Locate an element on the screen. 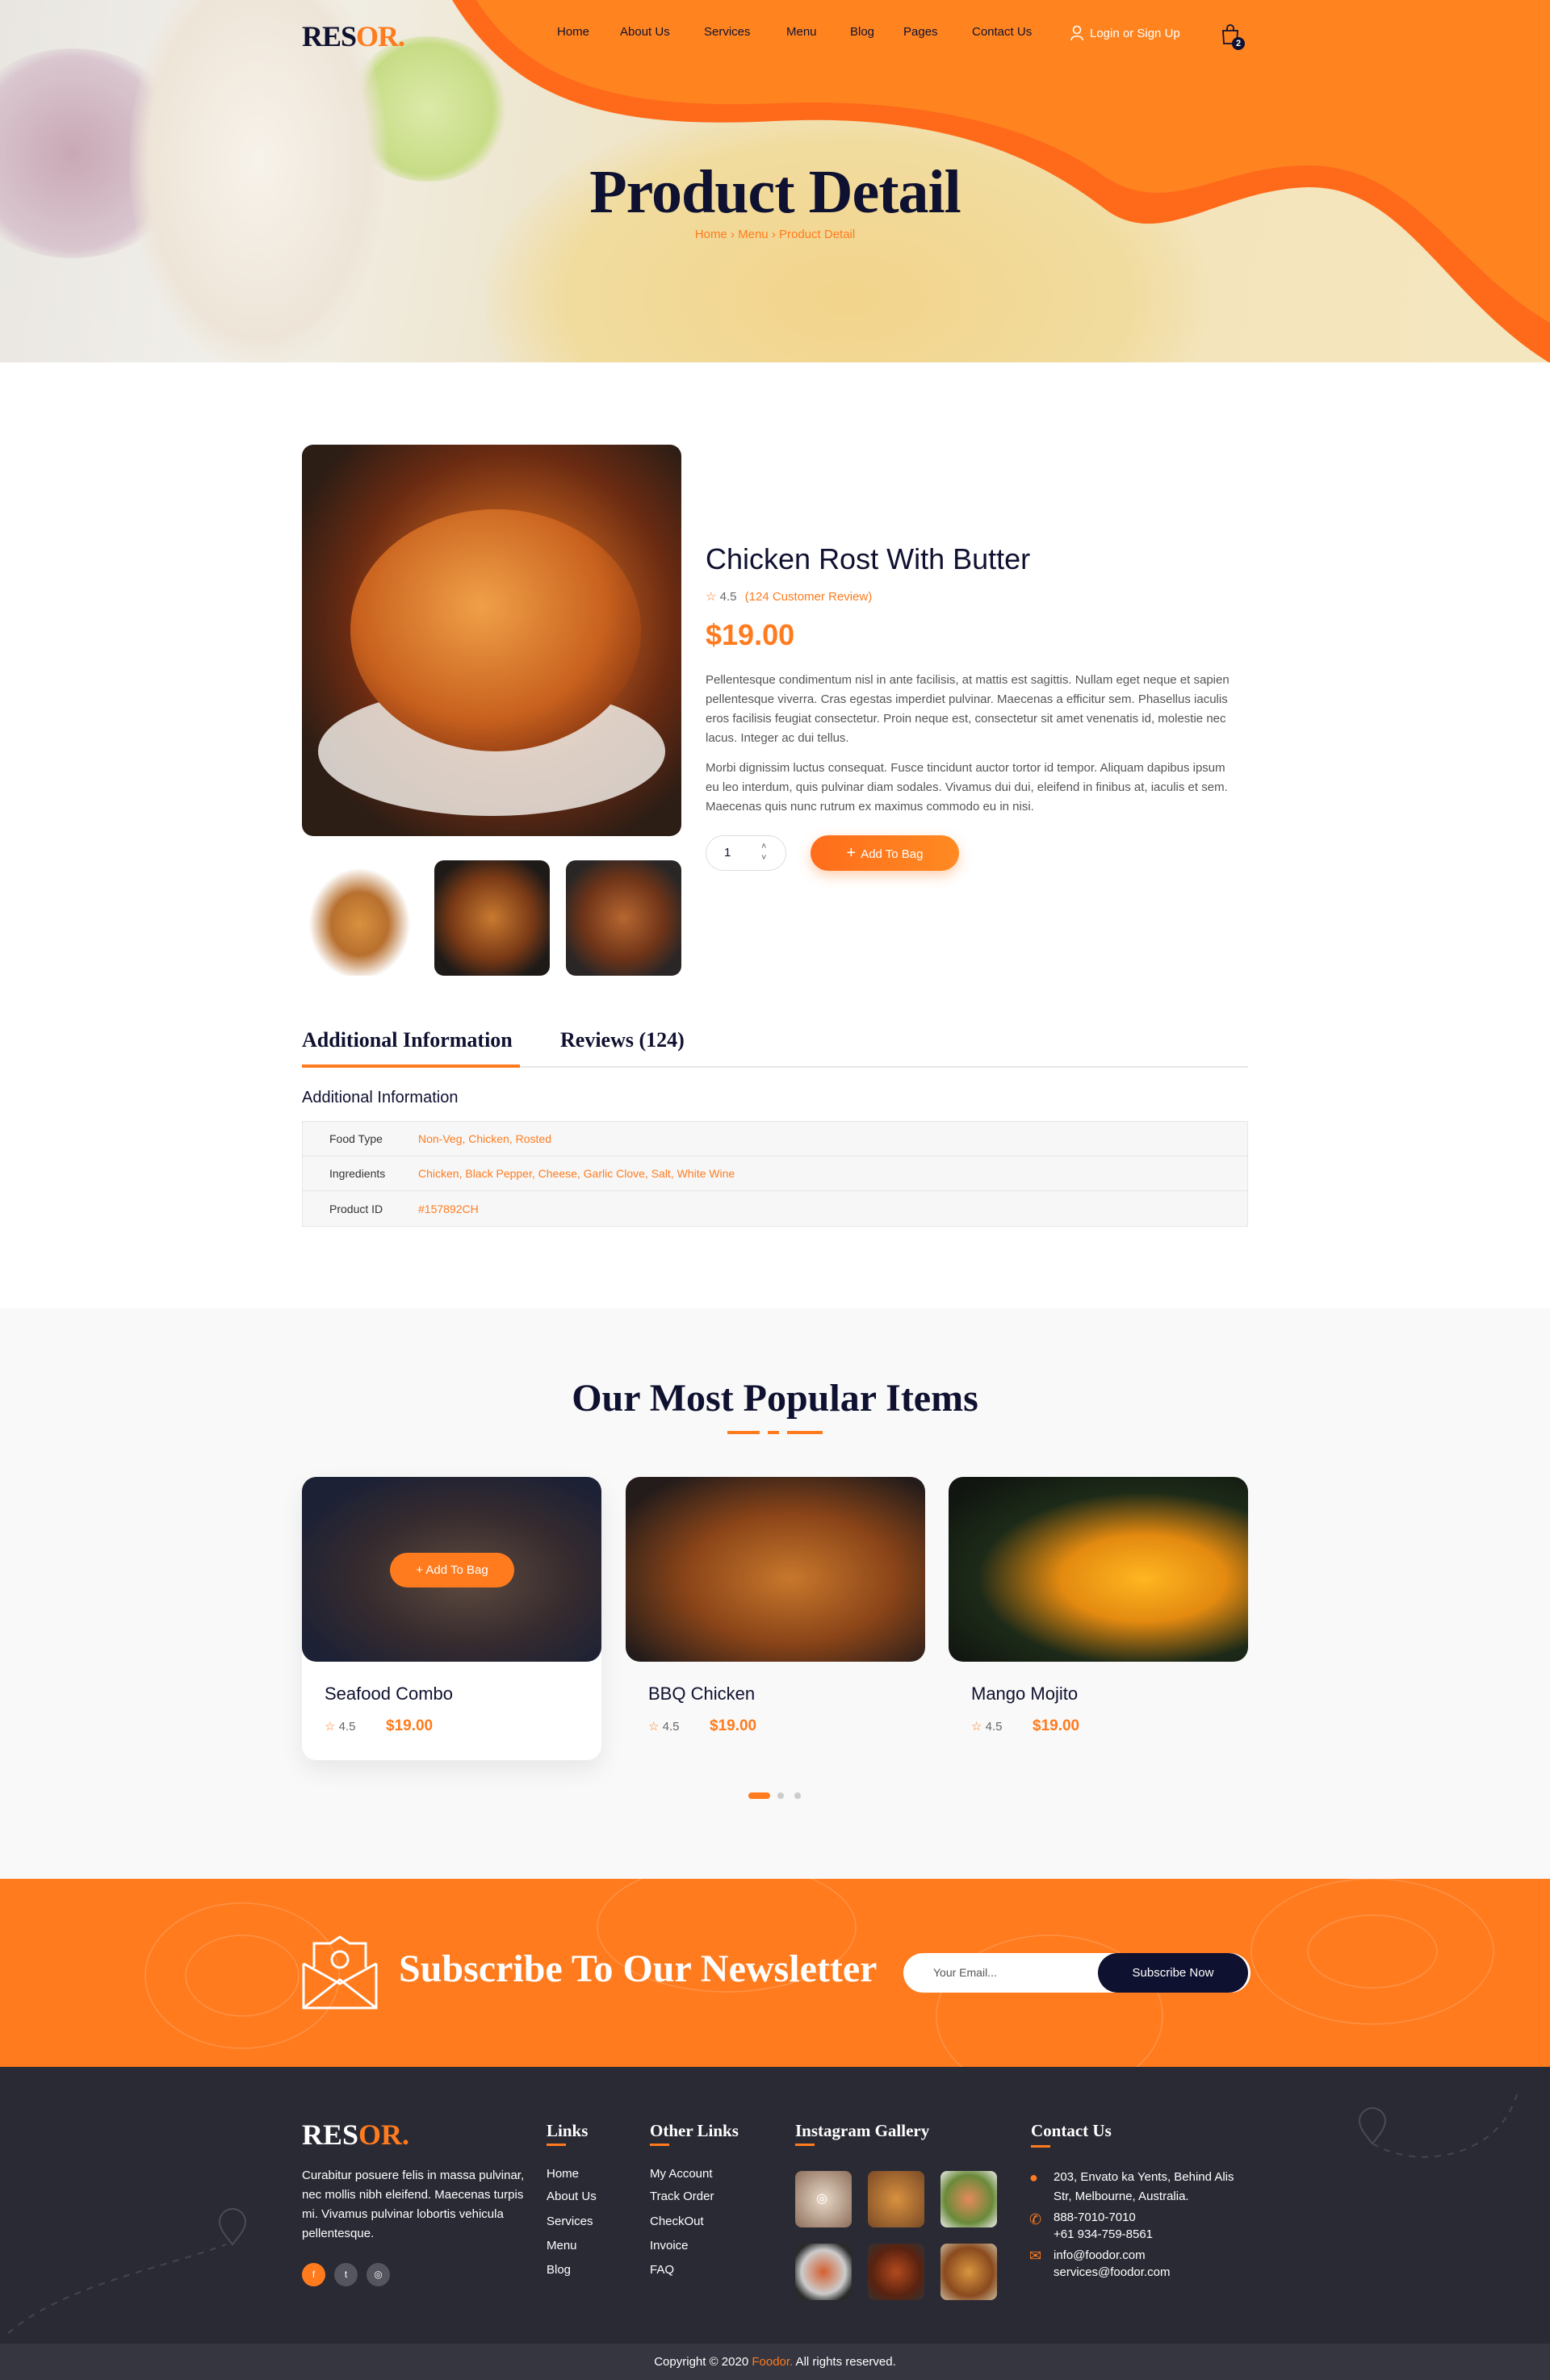  phone-number: +61 934-759-8561 is located at coordinates (1103, 2234).